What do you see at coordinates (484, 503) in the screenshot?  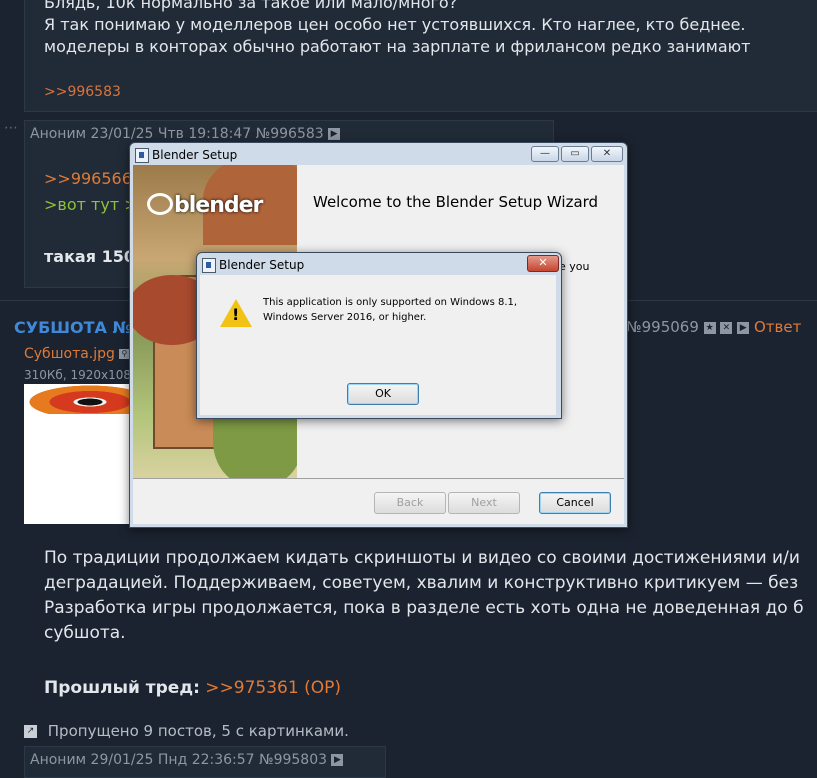 I see `next-button: Next` at bounding box center [484, 503].